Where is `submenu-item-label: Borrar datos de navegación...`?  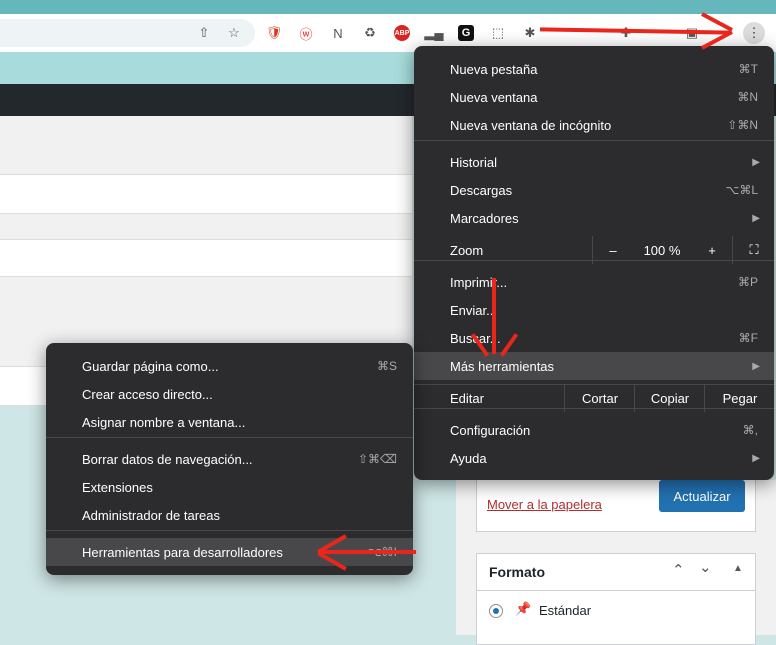 submenu-item-label: Borrar datos de navegación... is located at coordinates (167, 459).